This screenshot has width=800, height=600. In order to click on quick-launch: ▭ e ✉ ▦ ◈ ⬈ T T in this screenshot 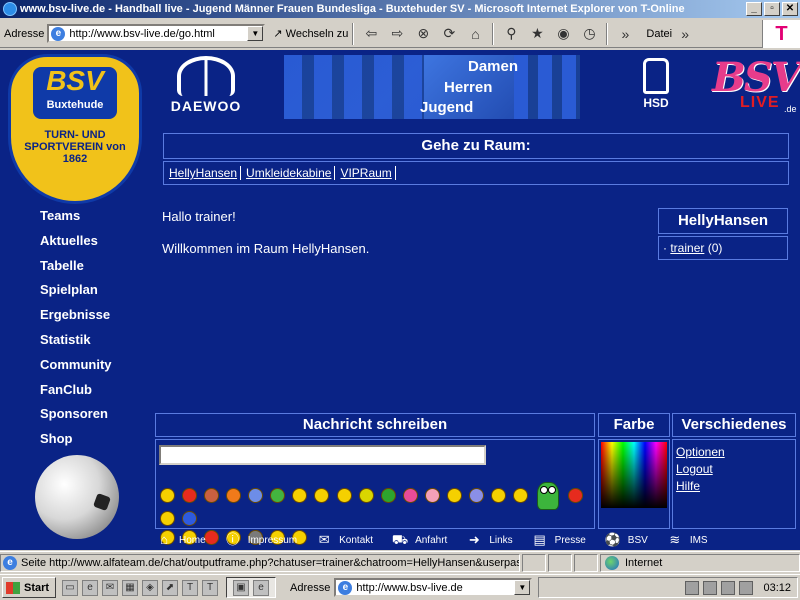, I will do `click(140, 587)`.